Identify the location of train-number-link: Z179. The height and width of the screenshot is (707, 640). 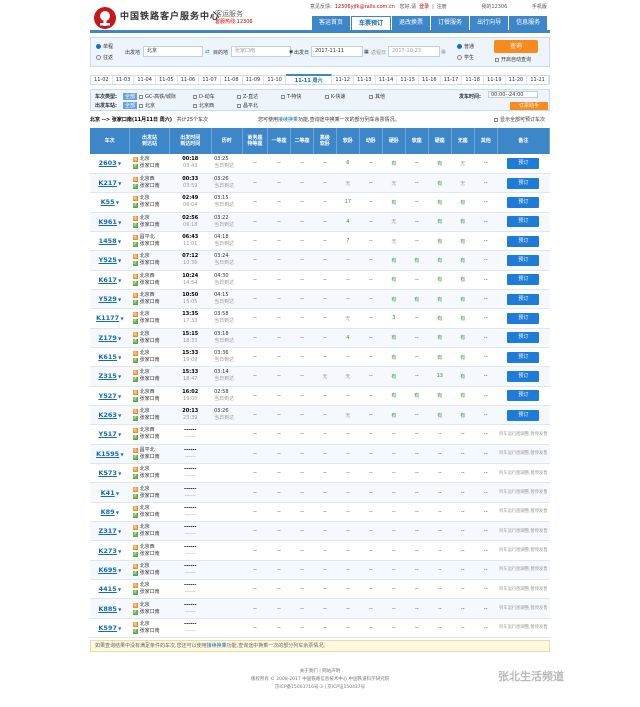
(108, 338).